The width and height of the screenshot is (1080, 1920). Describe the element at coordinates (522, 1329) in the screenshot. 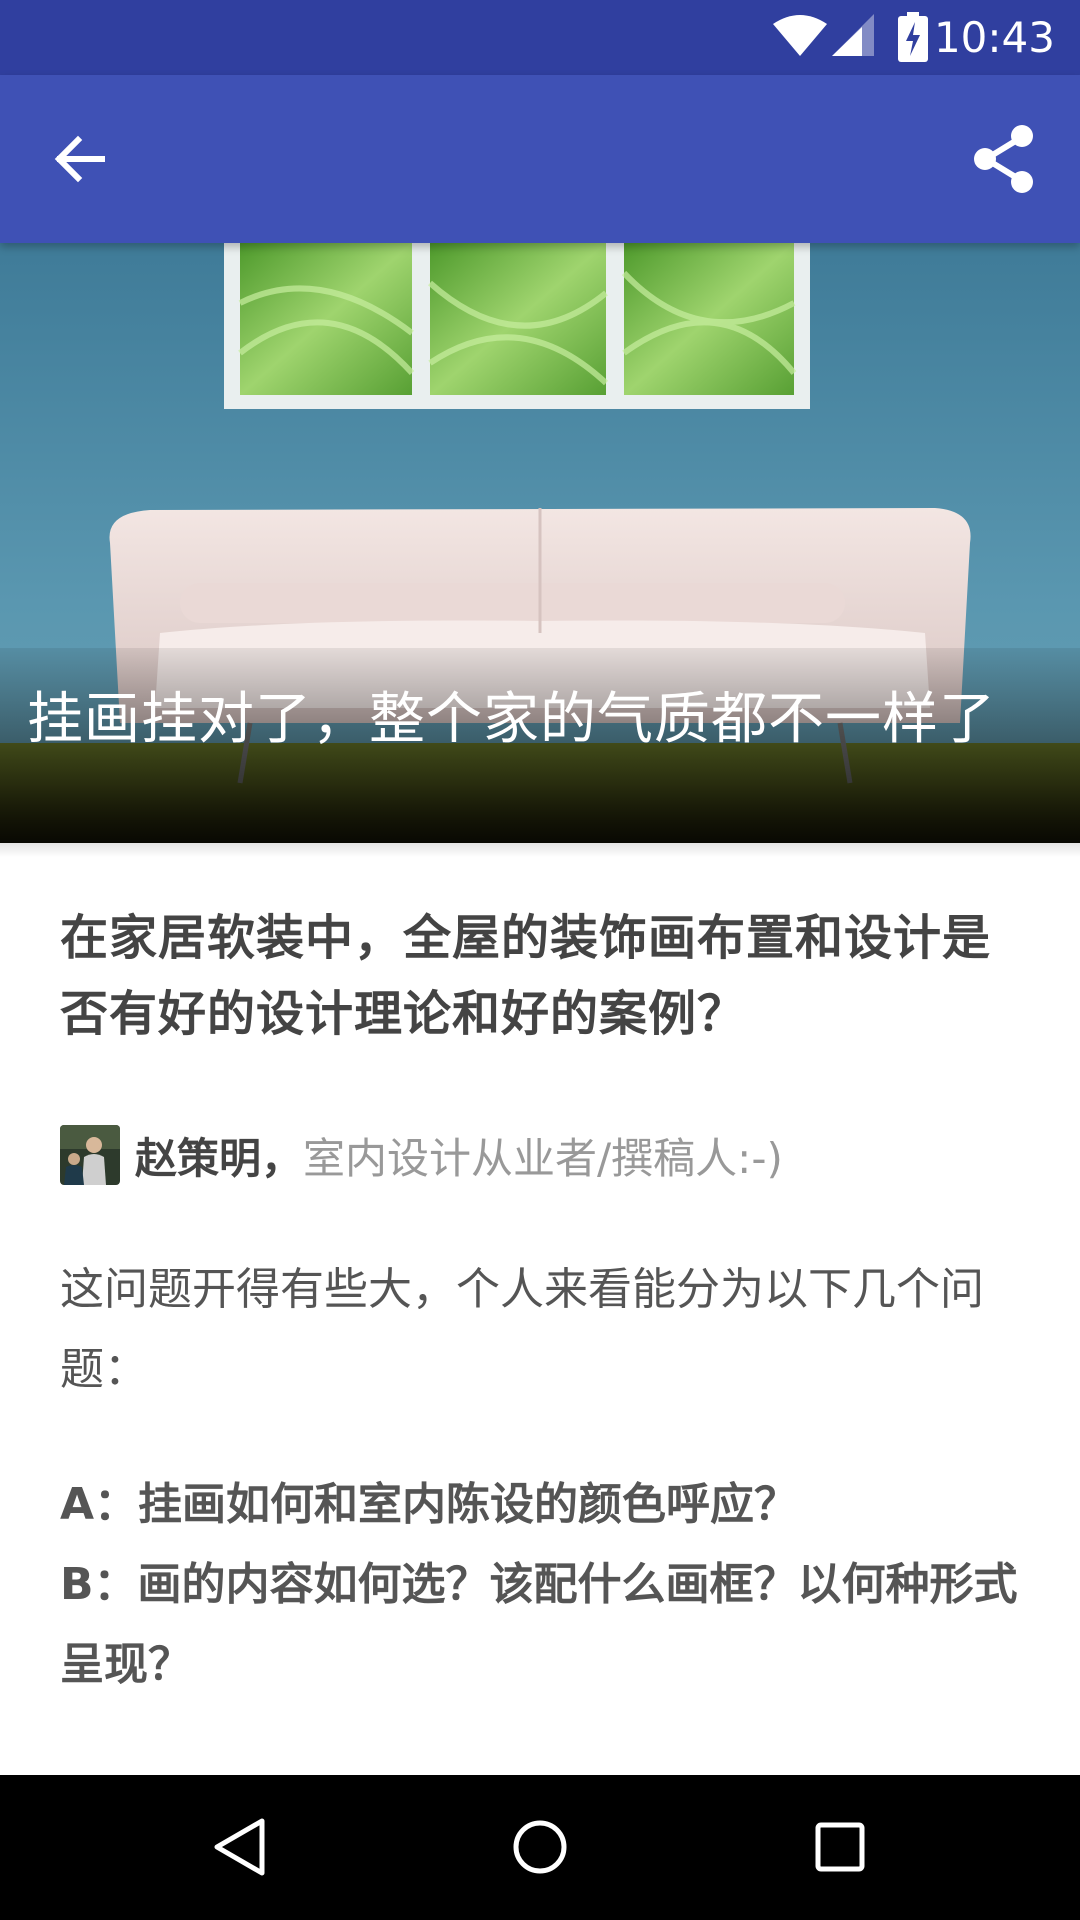

I see `answer-intro: 这问题开得有些大，个人来看能分为以下几个问题：` at that location.